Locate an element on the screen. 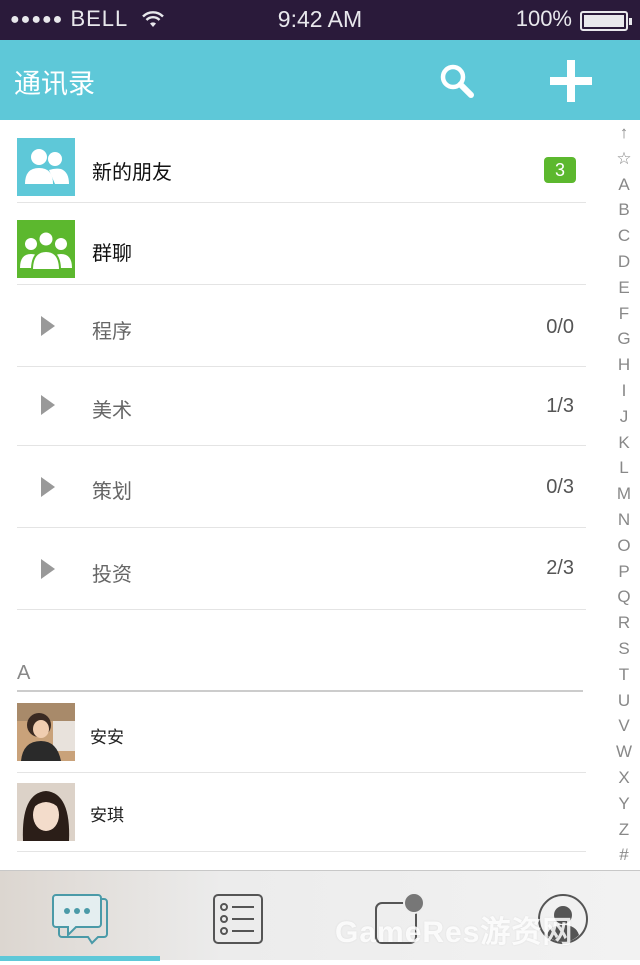 This screenshot has width=640, height=965. group-name: 美术 is located at coordinates (112, 410).